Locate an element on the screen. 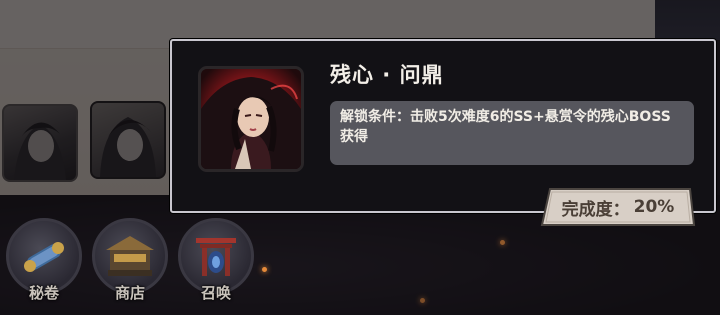 This screenshot has height=315, width=720. progress-badge: 完成度： 20% is located at coordinates (618, 207).